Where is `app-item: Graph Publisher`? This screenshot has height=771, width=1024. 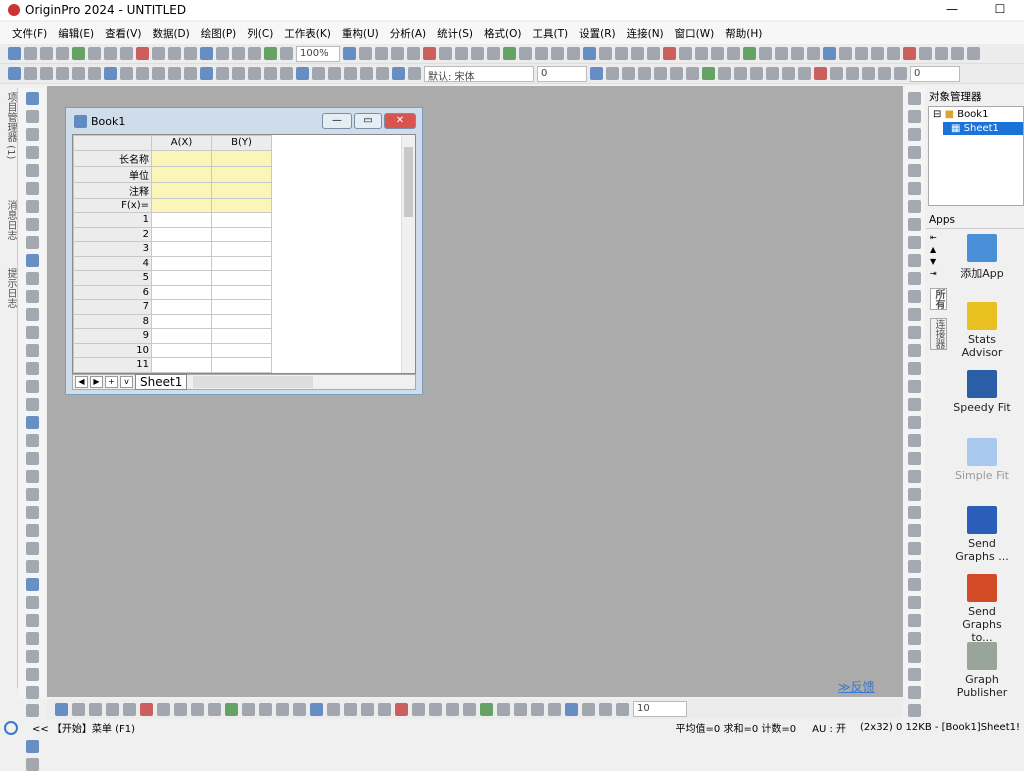
app-item: Graph Publisher is located at coordinates (982, 670).